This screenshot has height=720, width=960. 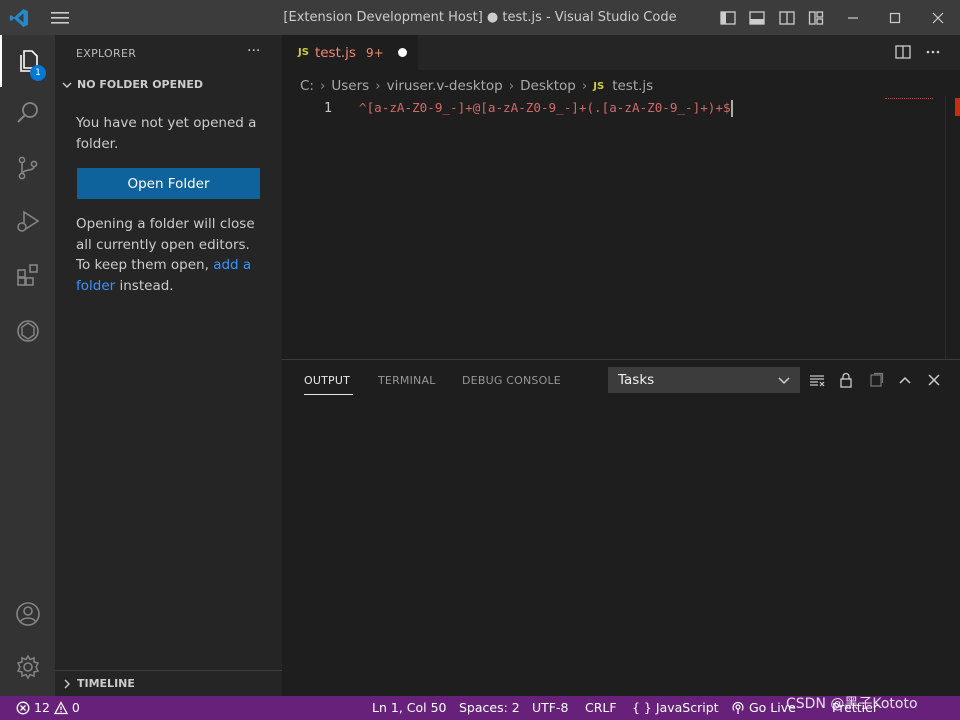 What do you see at coordinates (409, 707) in the screenshot?
I see `cursor-position: Ln 1, Col 50` at bounding box center [409, 707].